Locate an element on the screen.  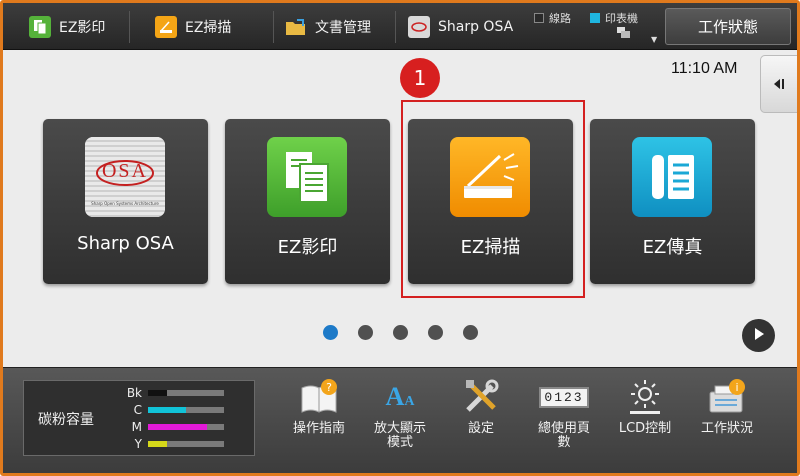
dropdown-arrow-icon: ▼ is located at coordinates (654, 39).